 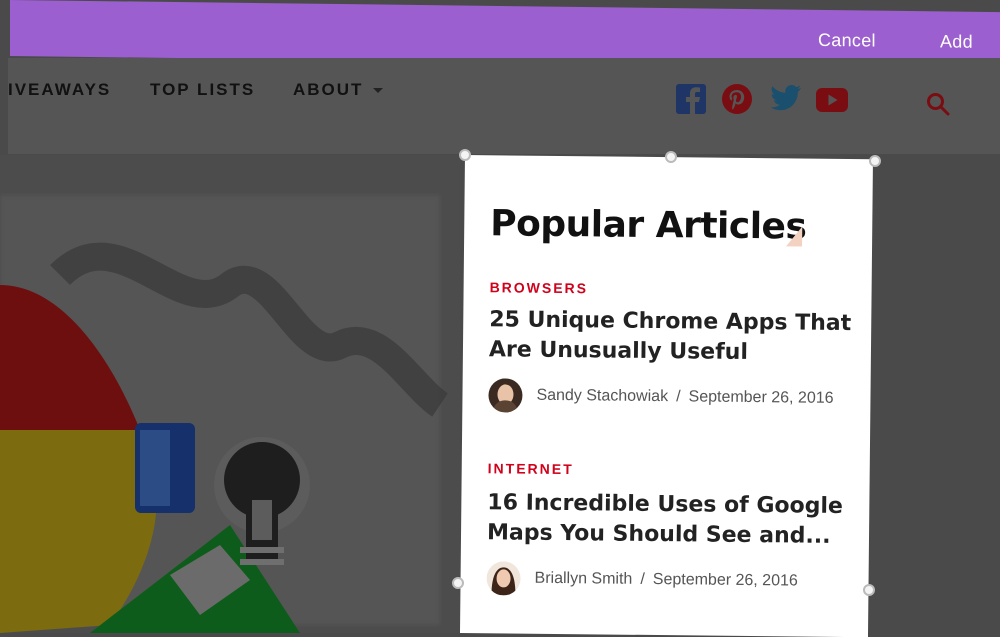 I want to click on youtube-icon, so click(x=832, y=100).